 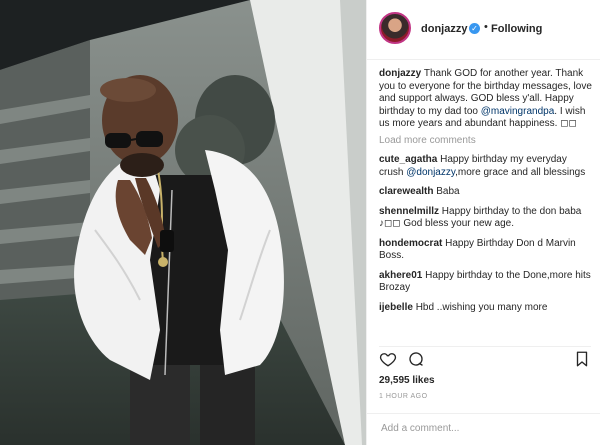 I want to click on comment-item: ijebelle Hbd ..wishing you many more, so click(x=486, y=308).